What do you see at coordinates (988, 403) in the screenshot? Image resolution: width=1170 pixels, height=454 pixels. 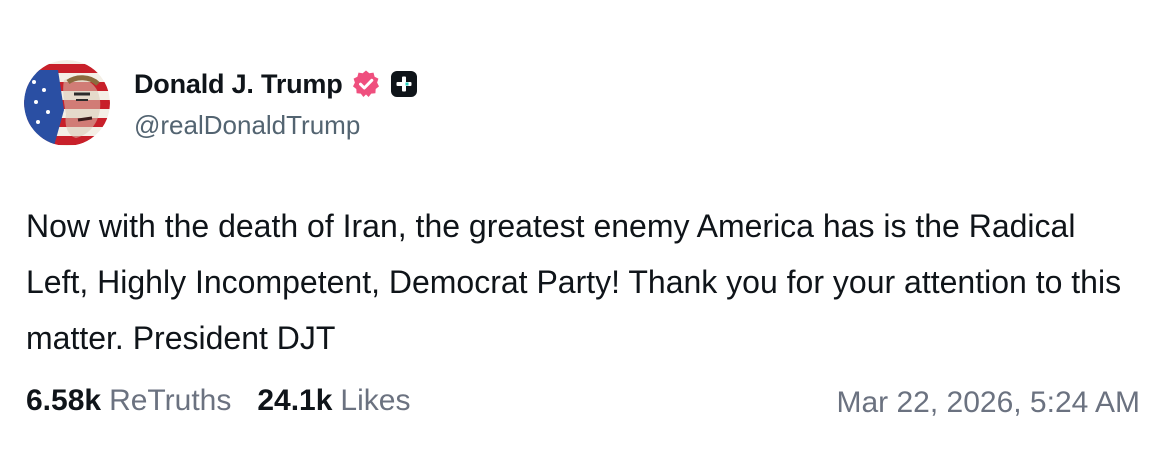 I see `post-timestamp: Mar 22, 2026, 5:24 AM` at bounding box center [988, 403].